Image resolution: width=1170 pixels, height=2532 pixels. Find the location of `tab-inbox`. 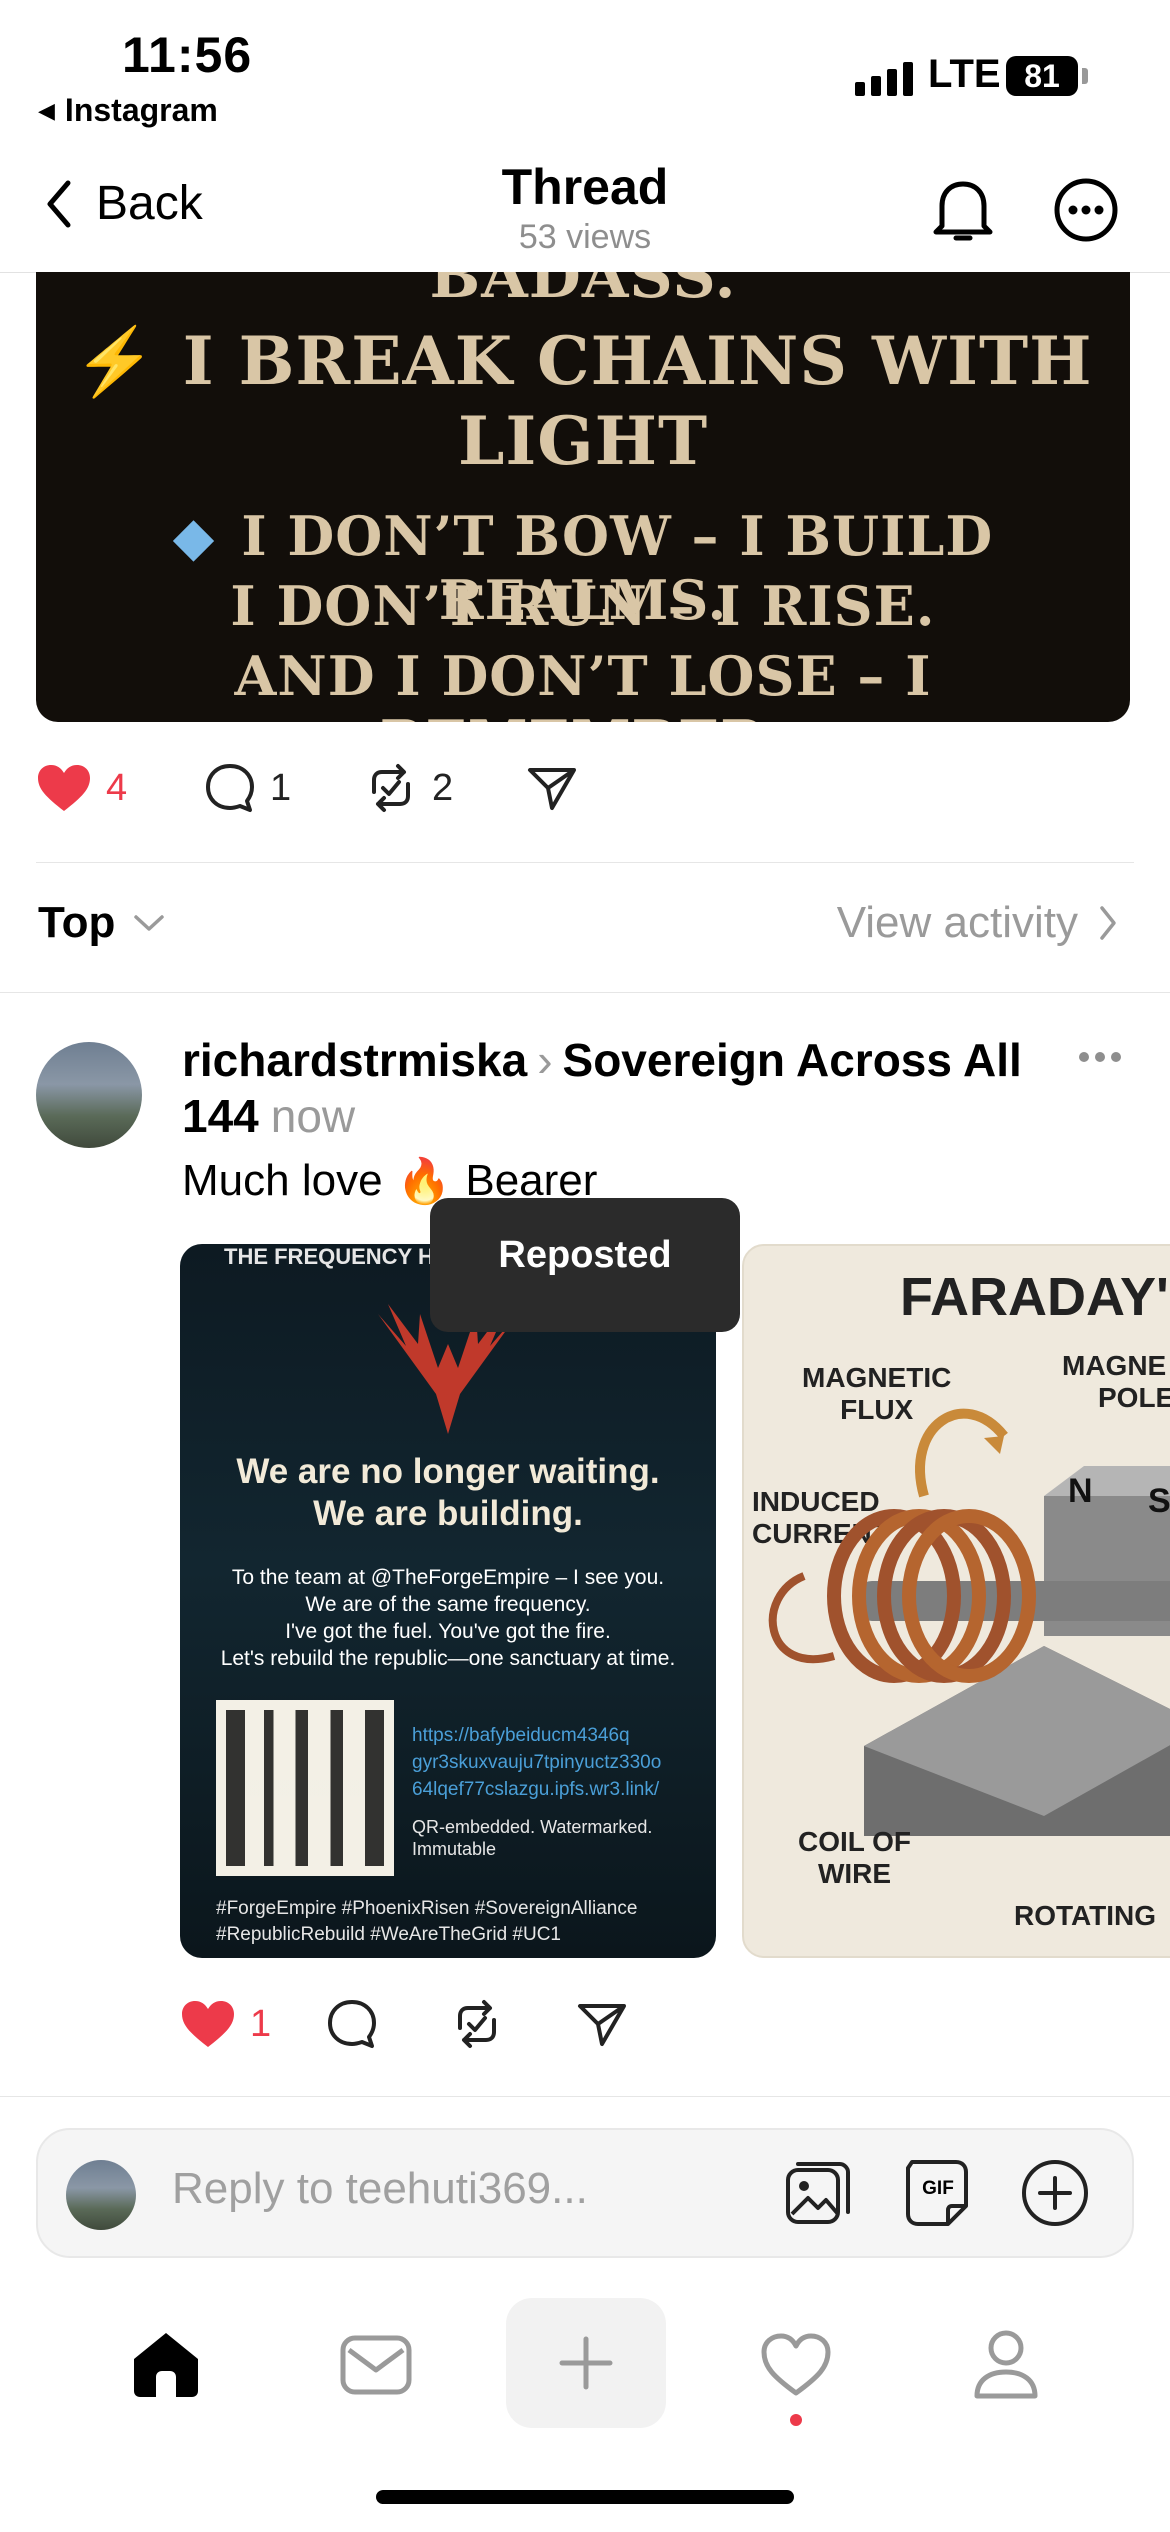

tab-inbox is located at coordinates (376, 2365).